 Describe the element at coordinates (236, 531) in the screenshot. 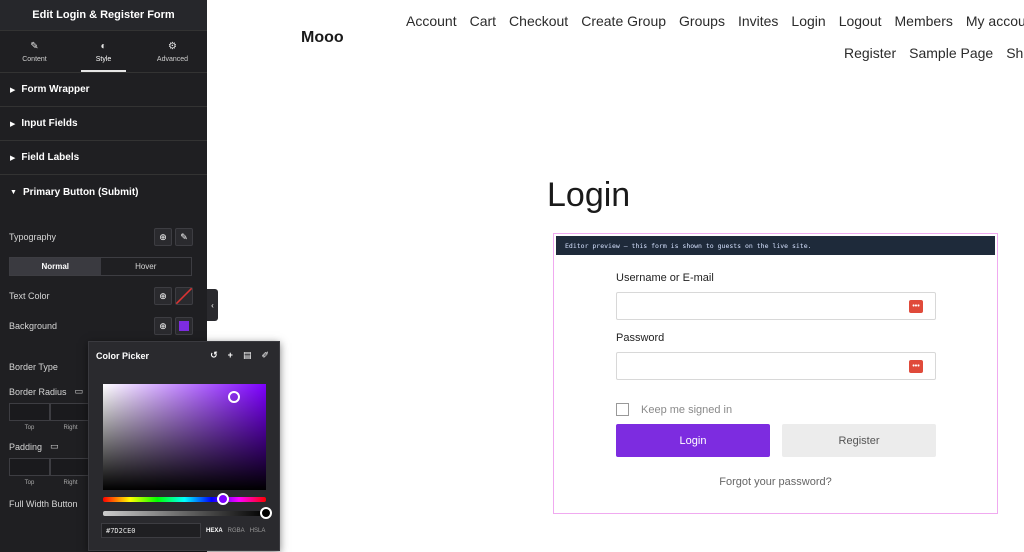

I see `mode-rgba: RGBA` at that location.